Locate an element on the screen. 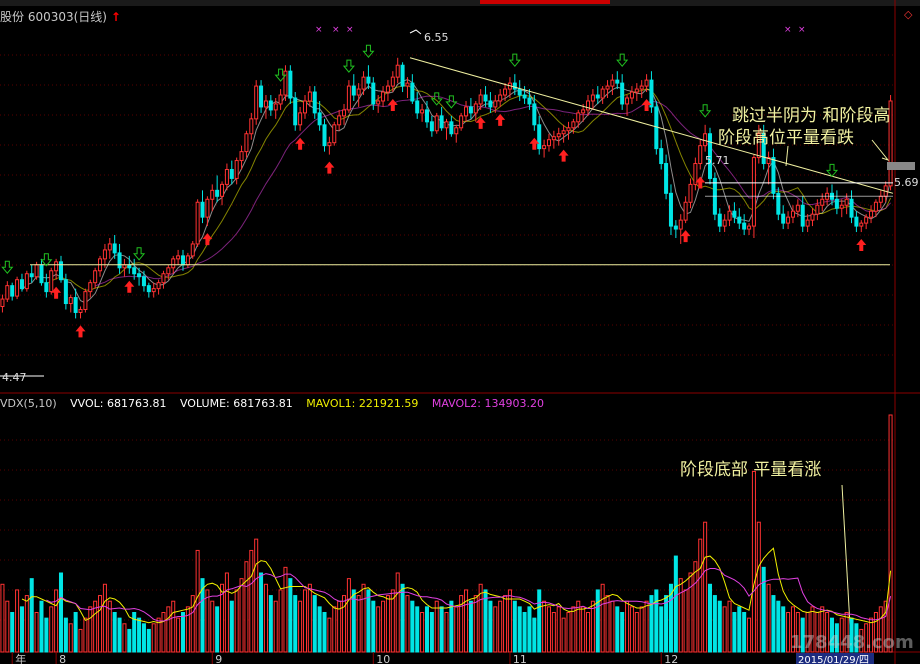 The width and height of the screenshot is (920, 664). price-label-high: 6.55 is located at coordinates (436, 37).